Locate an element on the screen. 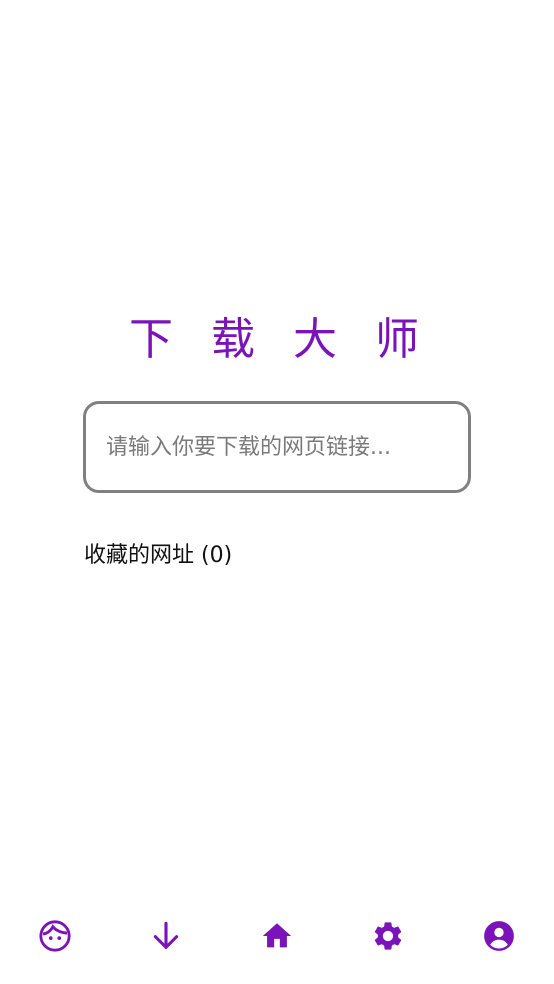  nav-home is located at coordinates (277, 936).